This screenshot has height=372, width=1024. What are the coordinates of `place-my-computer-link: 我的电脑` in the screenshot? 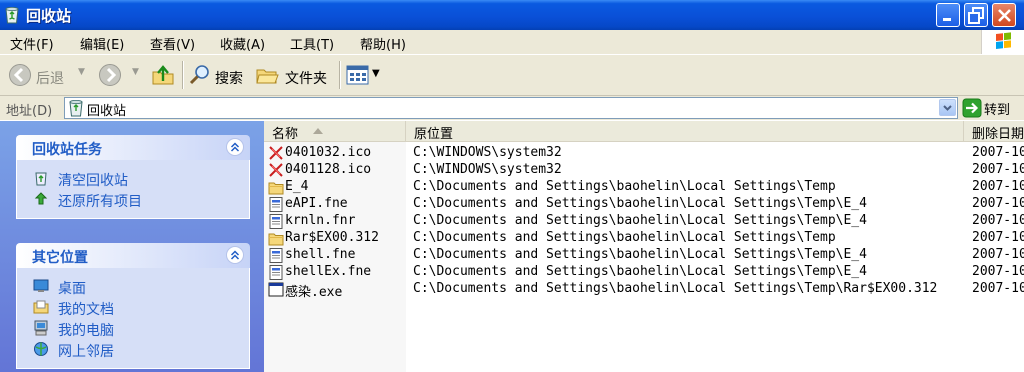 It's located at (133, 328).